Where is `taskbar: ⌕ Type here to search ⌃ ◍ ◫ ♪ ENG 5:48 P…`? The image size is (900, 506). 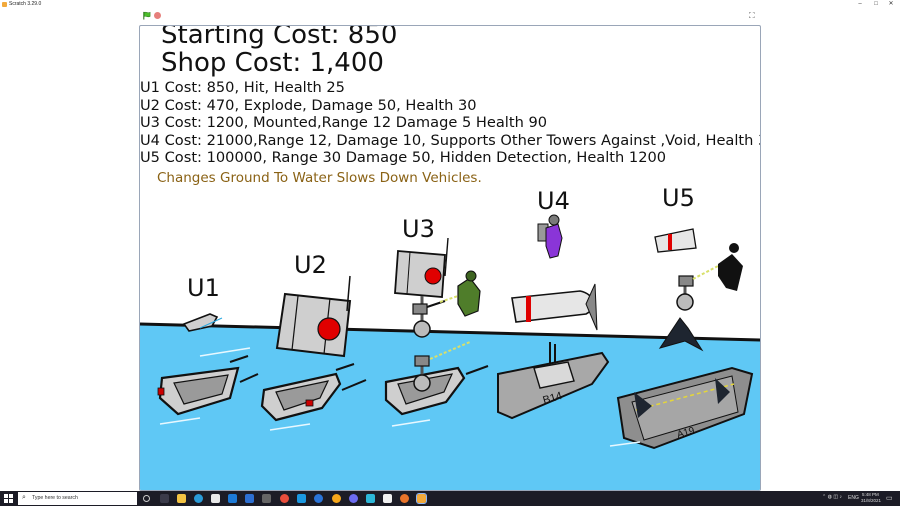 taskbar: ⌕ Type here to search ⌃ ◍ ◫ ♪ ENG 5:48 P… is located at coordinates (450, 498).